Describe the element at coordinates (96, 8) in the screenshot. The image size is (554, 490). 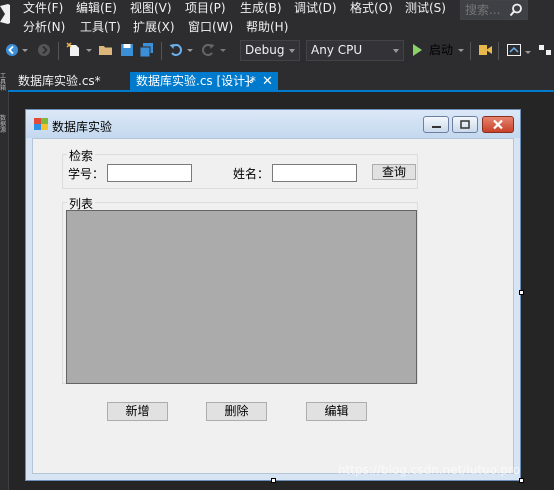
I see `menu-edit: 编辑(E)` at that location.